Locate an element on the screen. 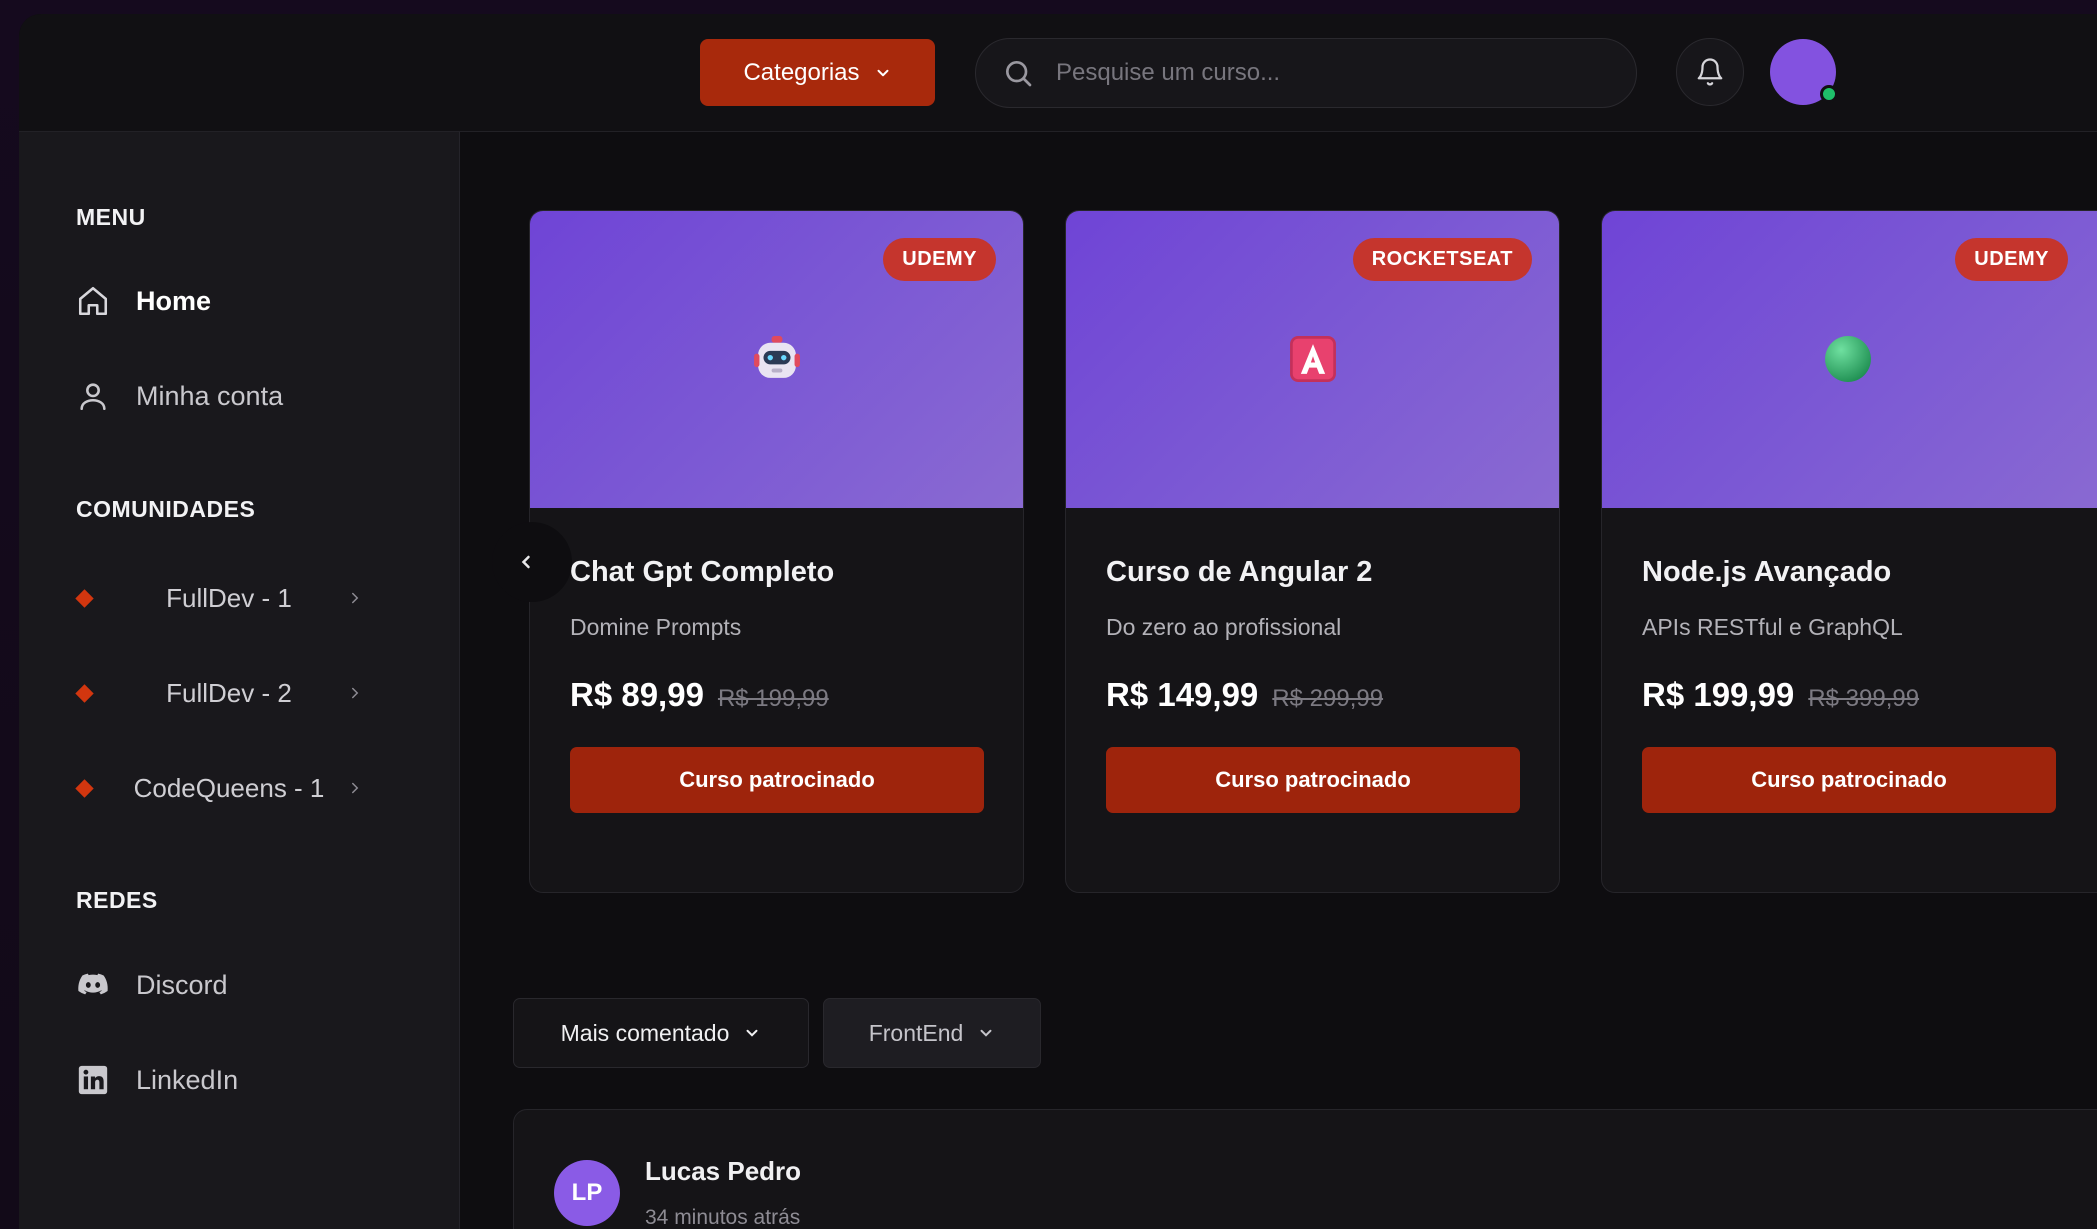  price-row: R$ 199,99 R$ 399,99 is located at coordinates (1780, 695).